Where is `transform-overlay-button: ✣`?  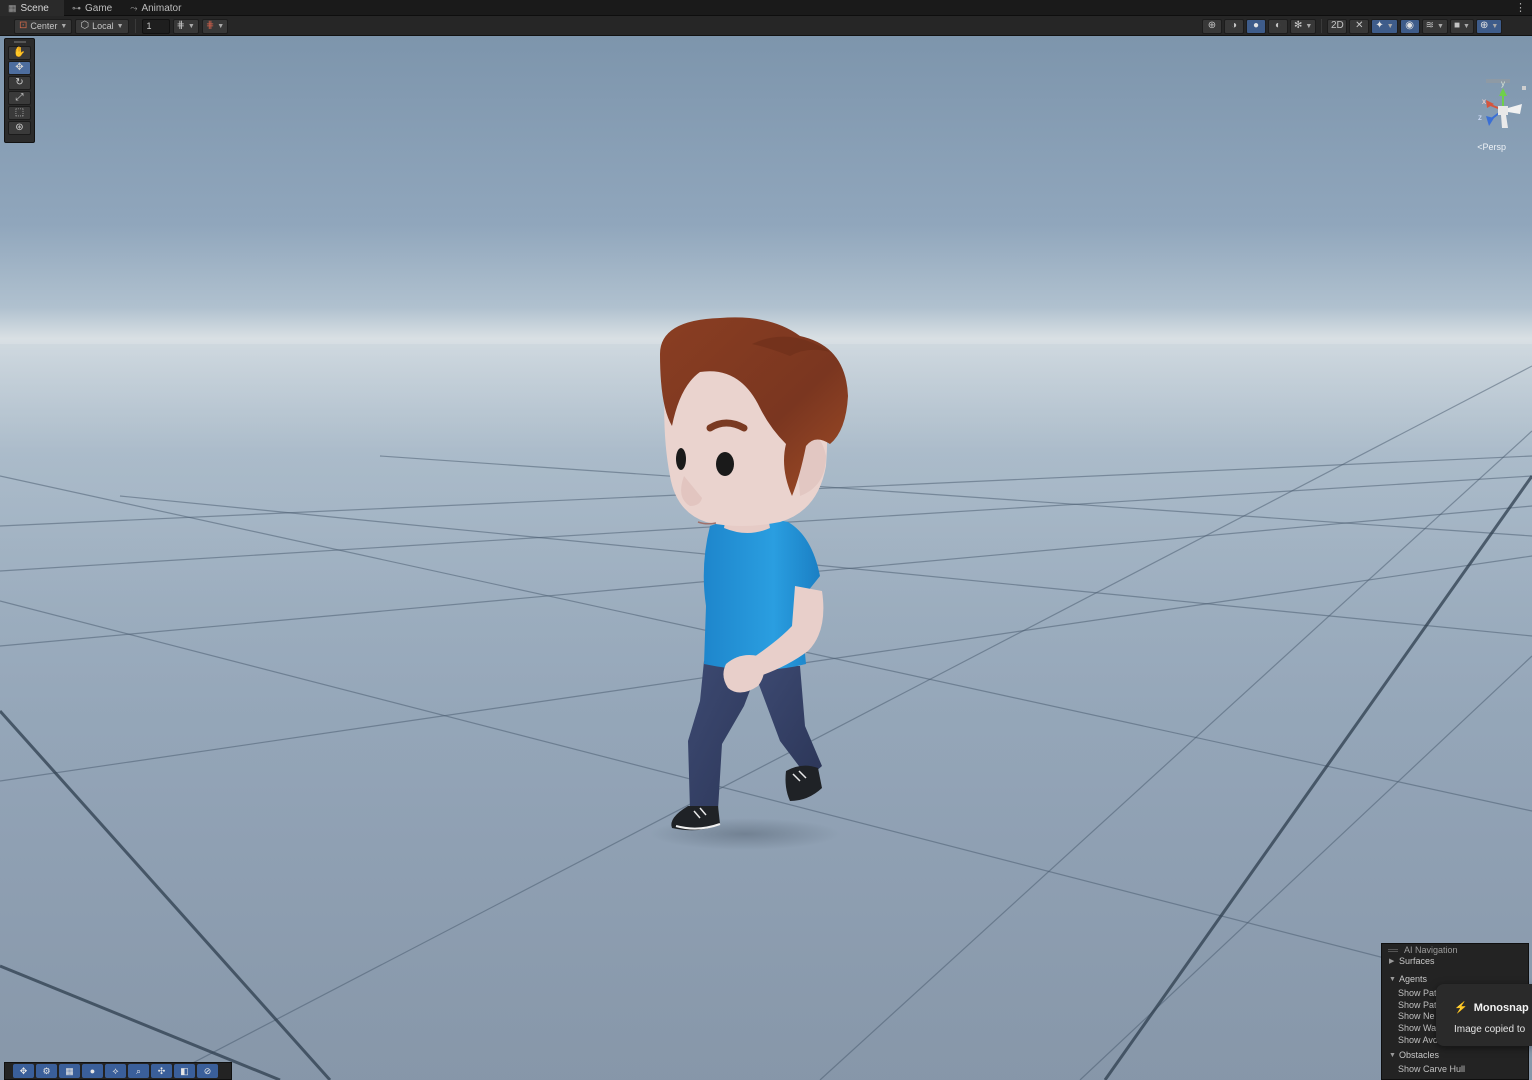
transform-overlay-button: ✣ is located at coordinates (161, 1071).